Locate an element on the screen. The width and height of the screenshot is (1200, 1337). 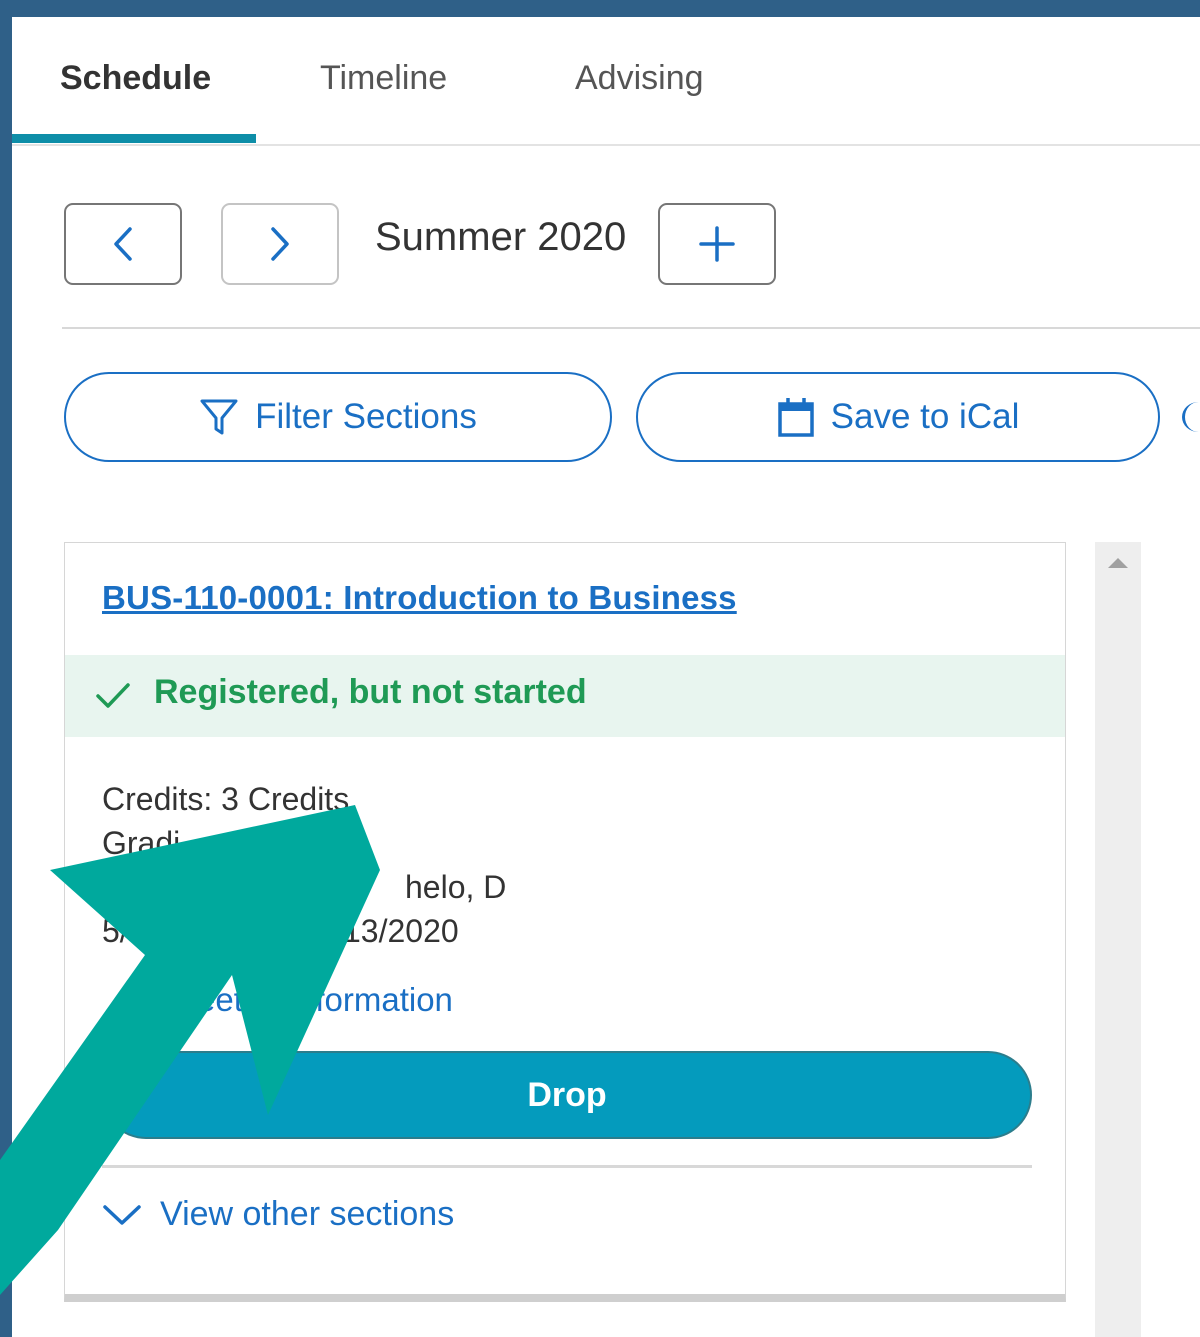
filter-icon is located at coordinates (219, 417).